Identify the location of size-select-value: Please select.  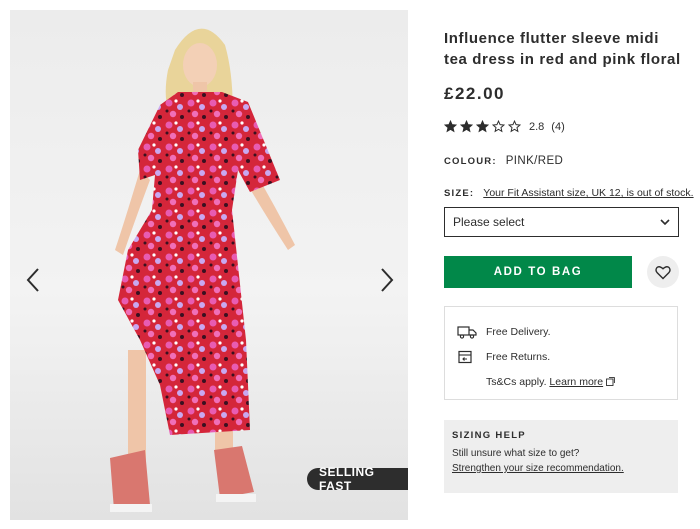
(489, 222).